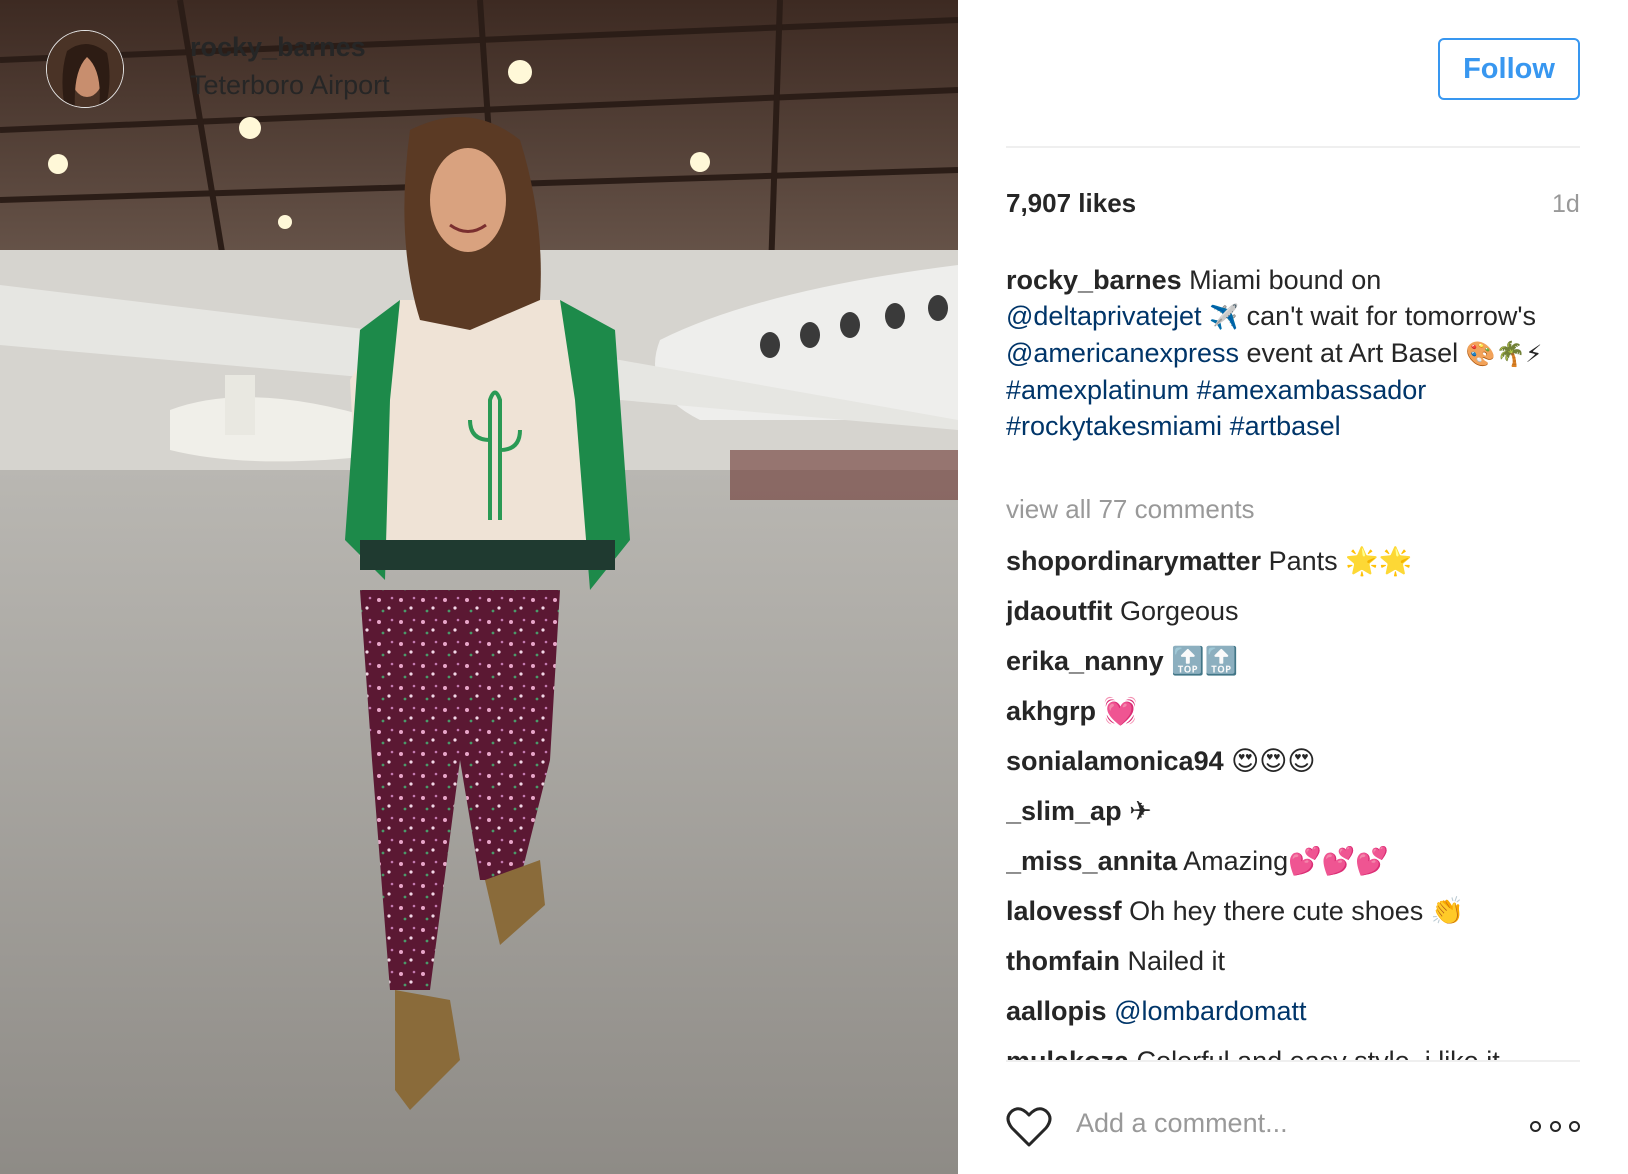 The height and width of the screenshot is (1174, 1628). What do you see at coordinates (1509, 69) in the screenshot?
I see `follow-button: Follow` at bounding box center [1509, 69].